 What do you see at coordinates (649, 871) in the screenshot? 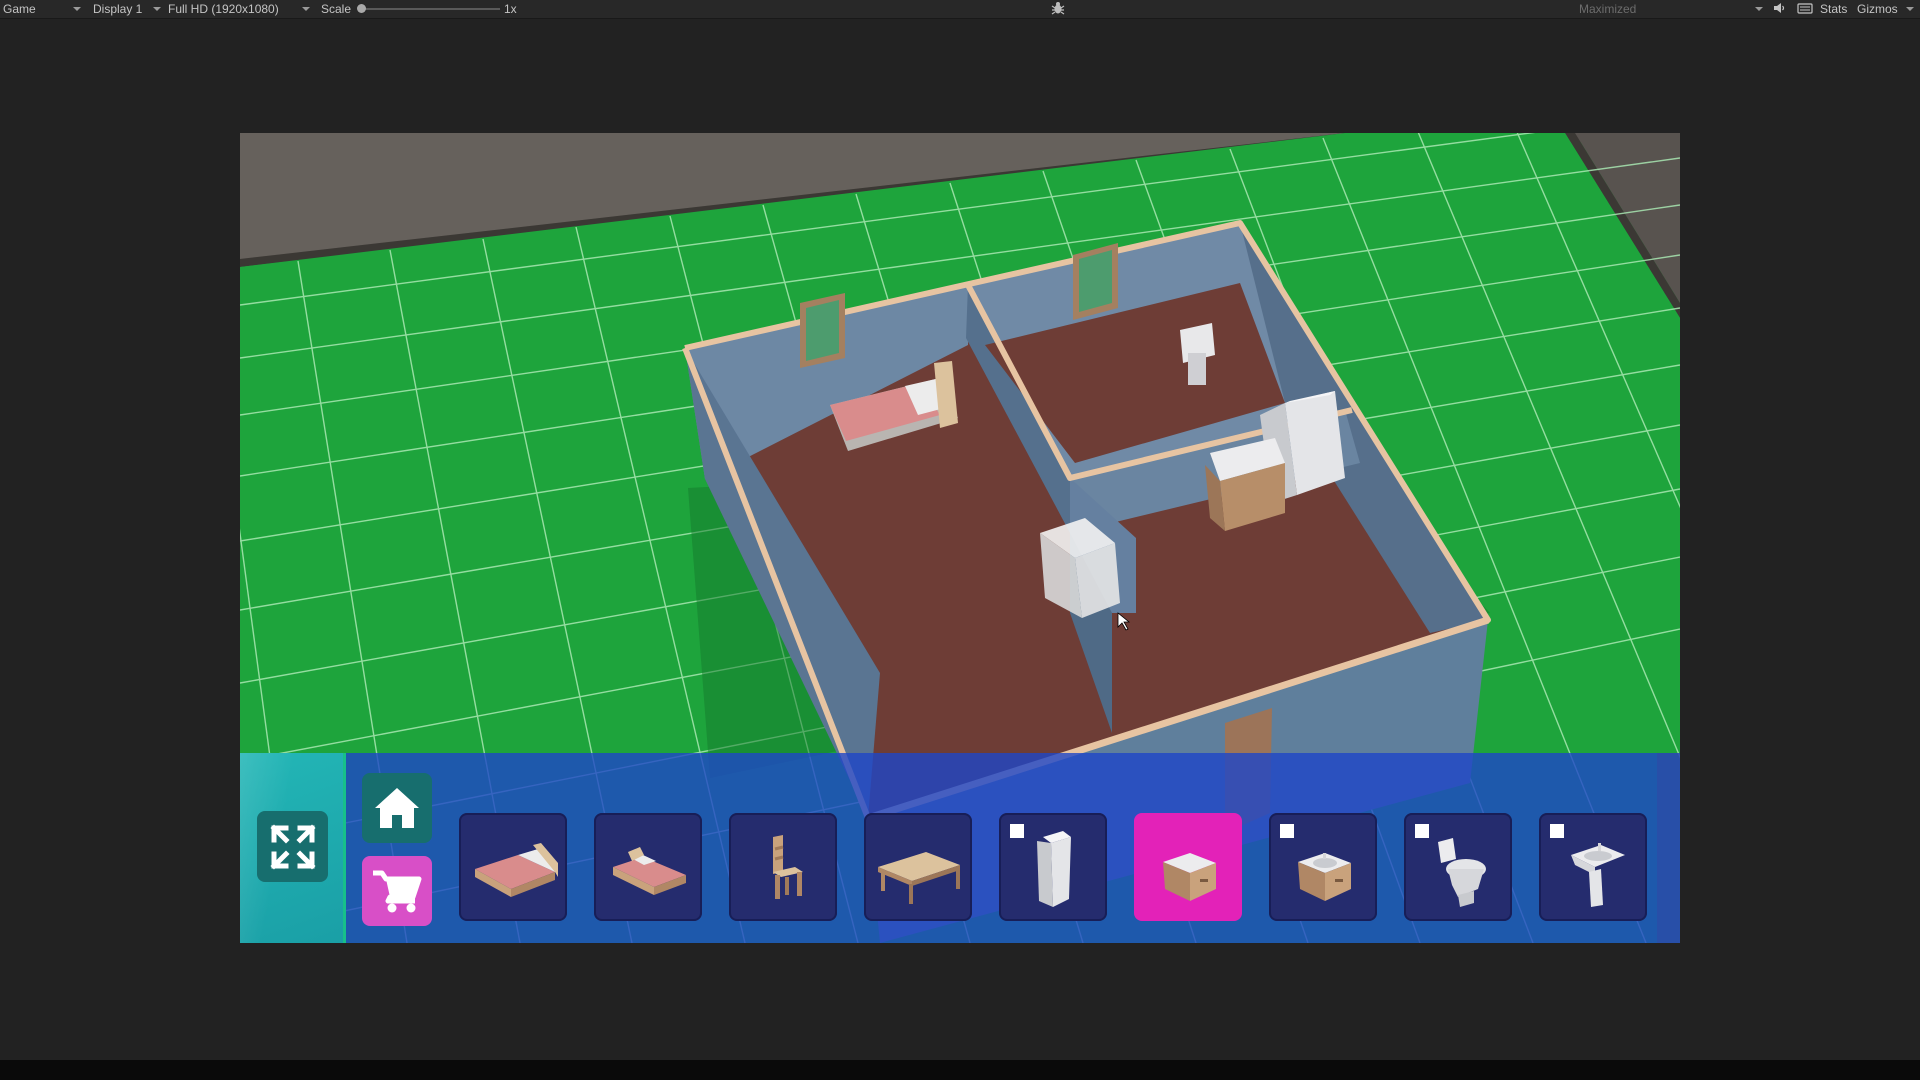
I see `single-bed-icon` at bounding box center [649, 871].